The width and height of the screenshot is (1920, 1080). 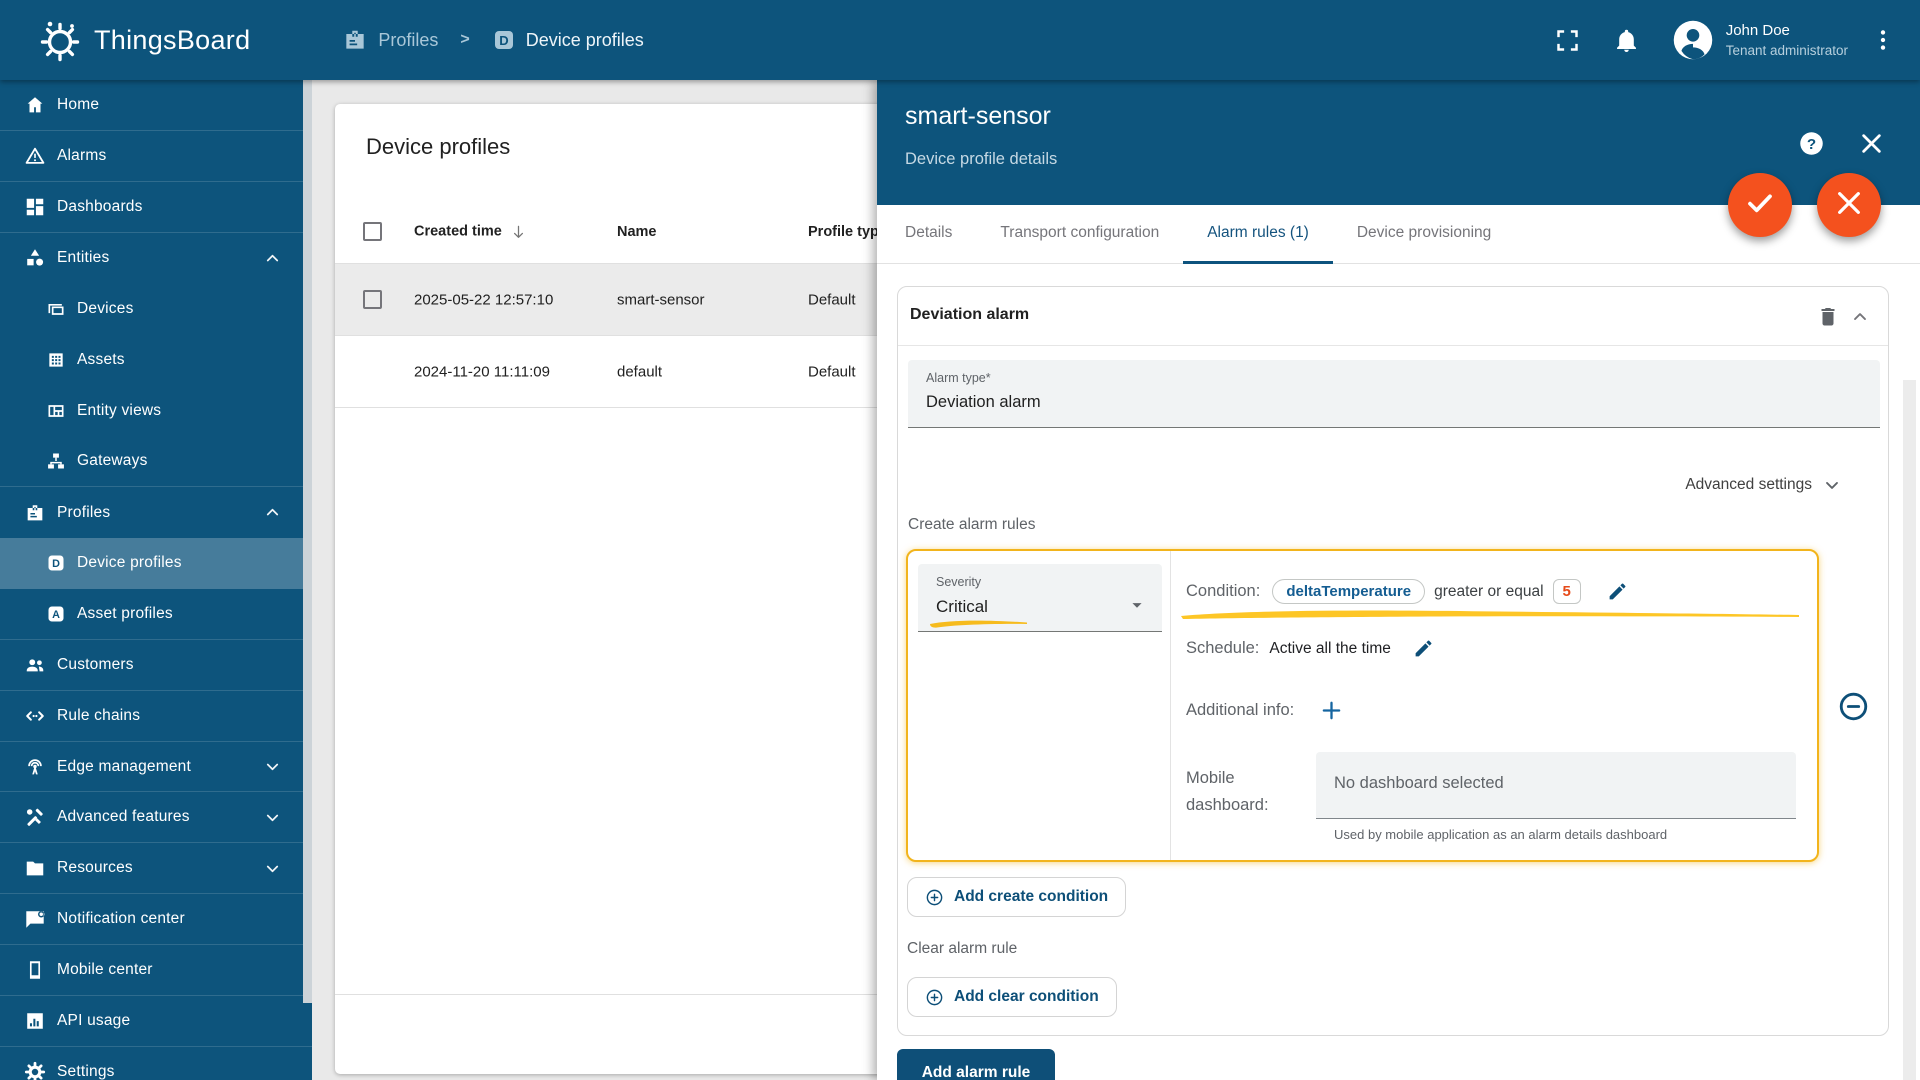 What do you see at coordinates (156, 665) in the screenshot?
I see `sidebar-item-customers: Customers` at bounding box center [156, 665].